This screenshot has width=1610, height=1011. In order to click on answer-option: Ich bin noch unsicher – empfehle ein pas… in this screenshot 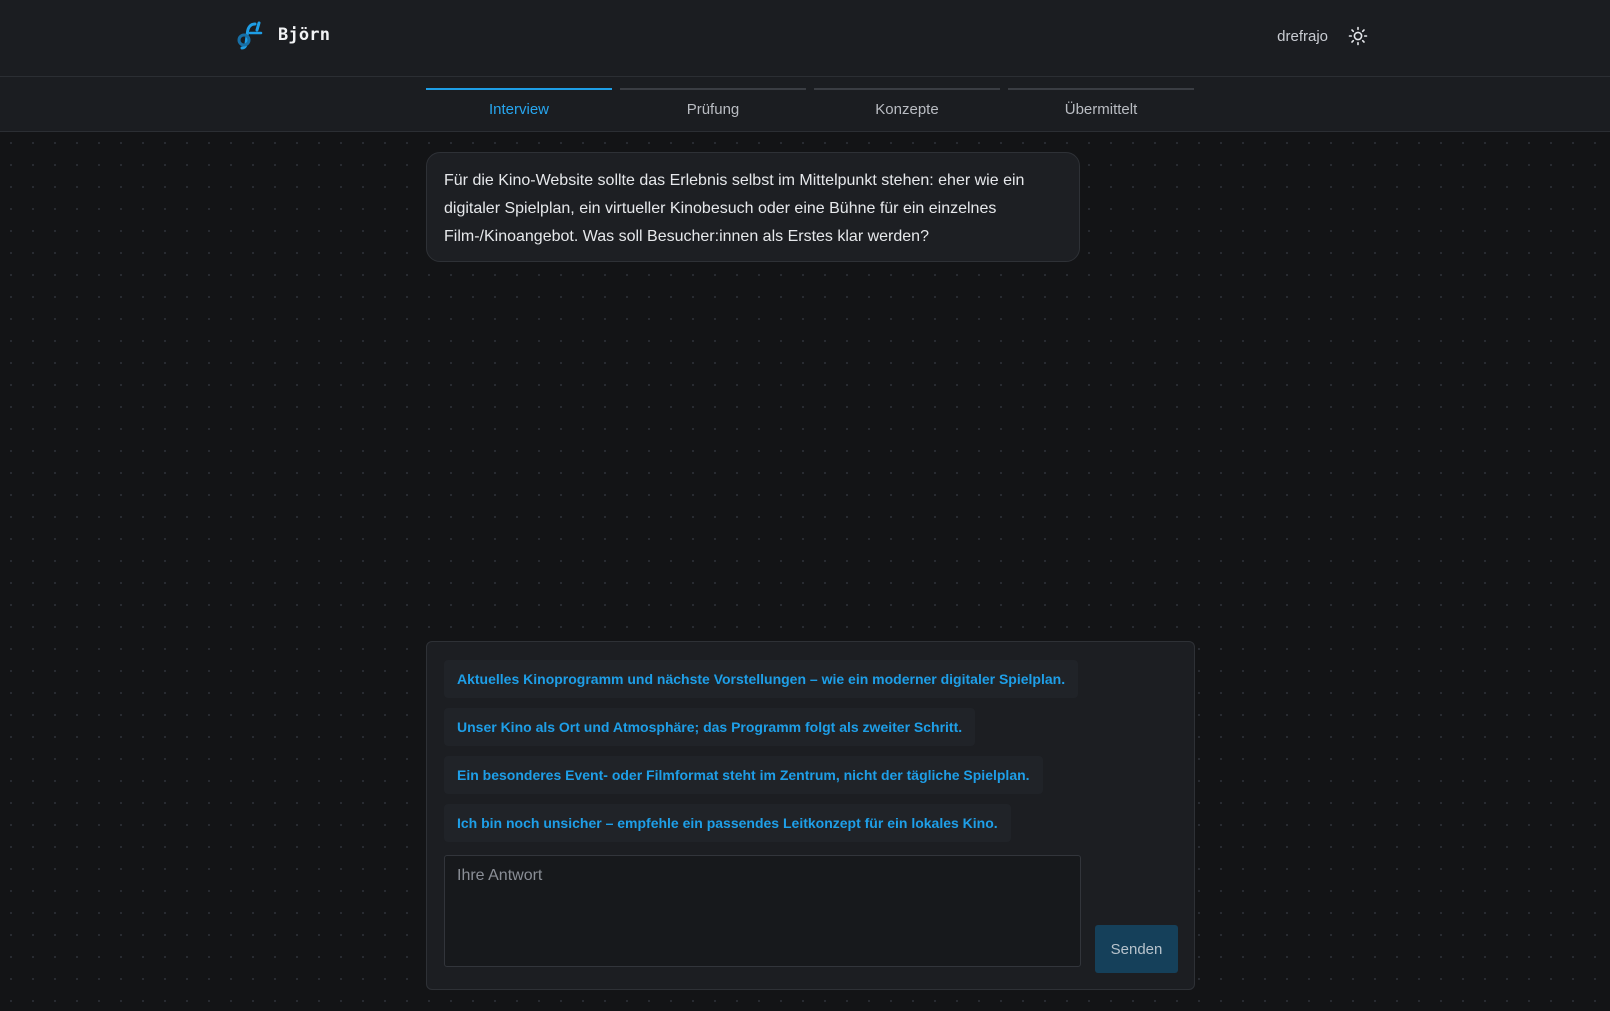, I will do `click(727, 823)`.